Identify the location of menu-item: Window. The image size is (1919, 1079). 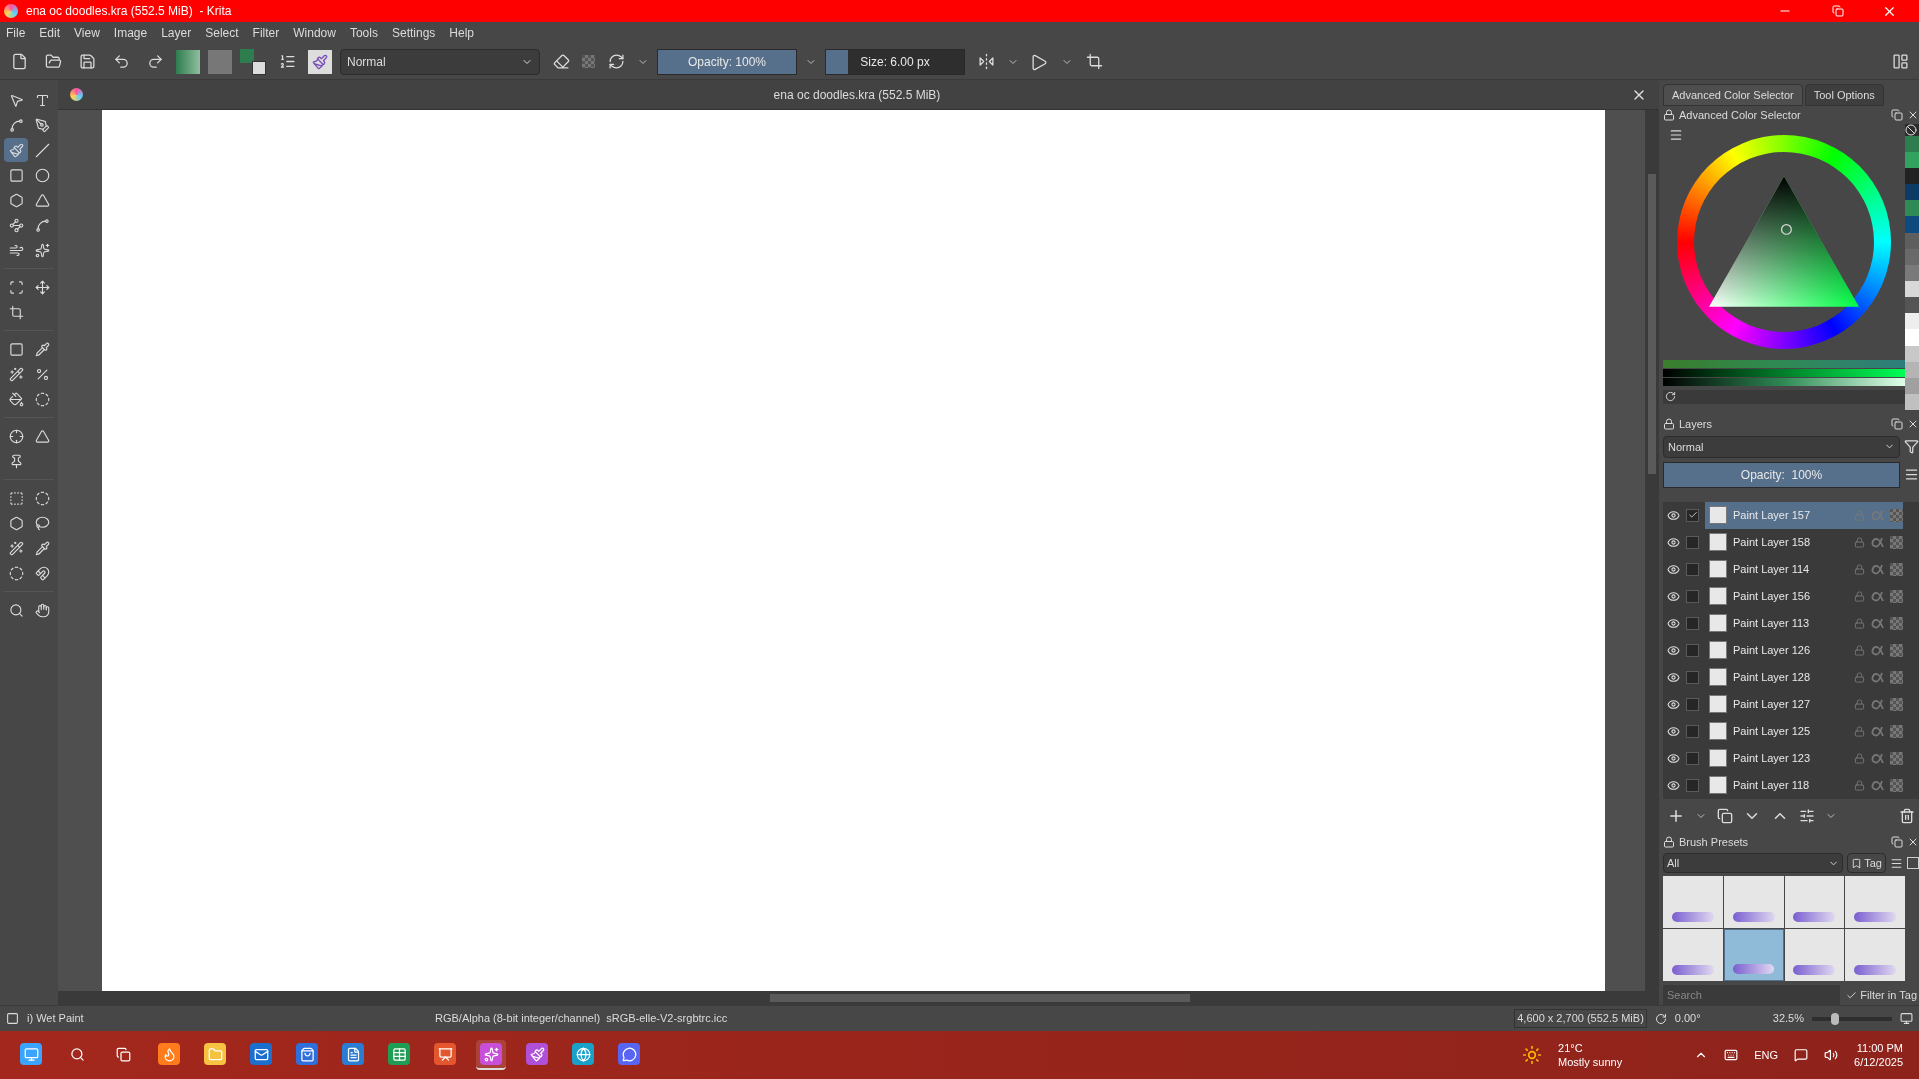
(314, 33).